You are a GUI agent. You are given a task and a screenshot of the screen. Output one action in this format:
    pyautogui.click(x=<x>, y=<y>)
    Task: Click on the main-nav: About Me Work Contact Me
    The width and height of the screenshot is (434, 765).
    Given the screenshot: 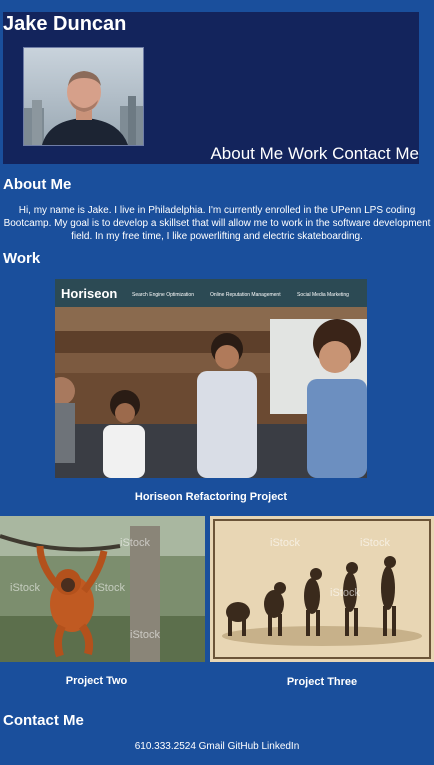 What is the action you would take?
    pyautogui.click(x=314, y=154)
    